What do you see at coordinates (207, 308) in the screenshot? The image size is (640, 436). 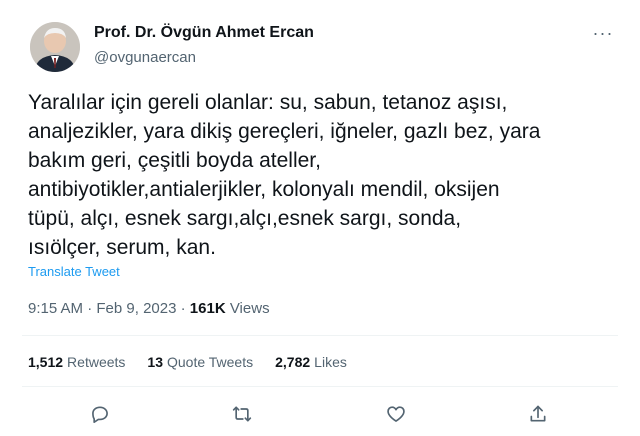 I see `views-count: 161K` at bounding box center [207, 308].